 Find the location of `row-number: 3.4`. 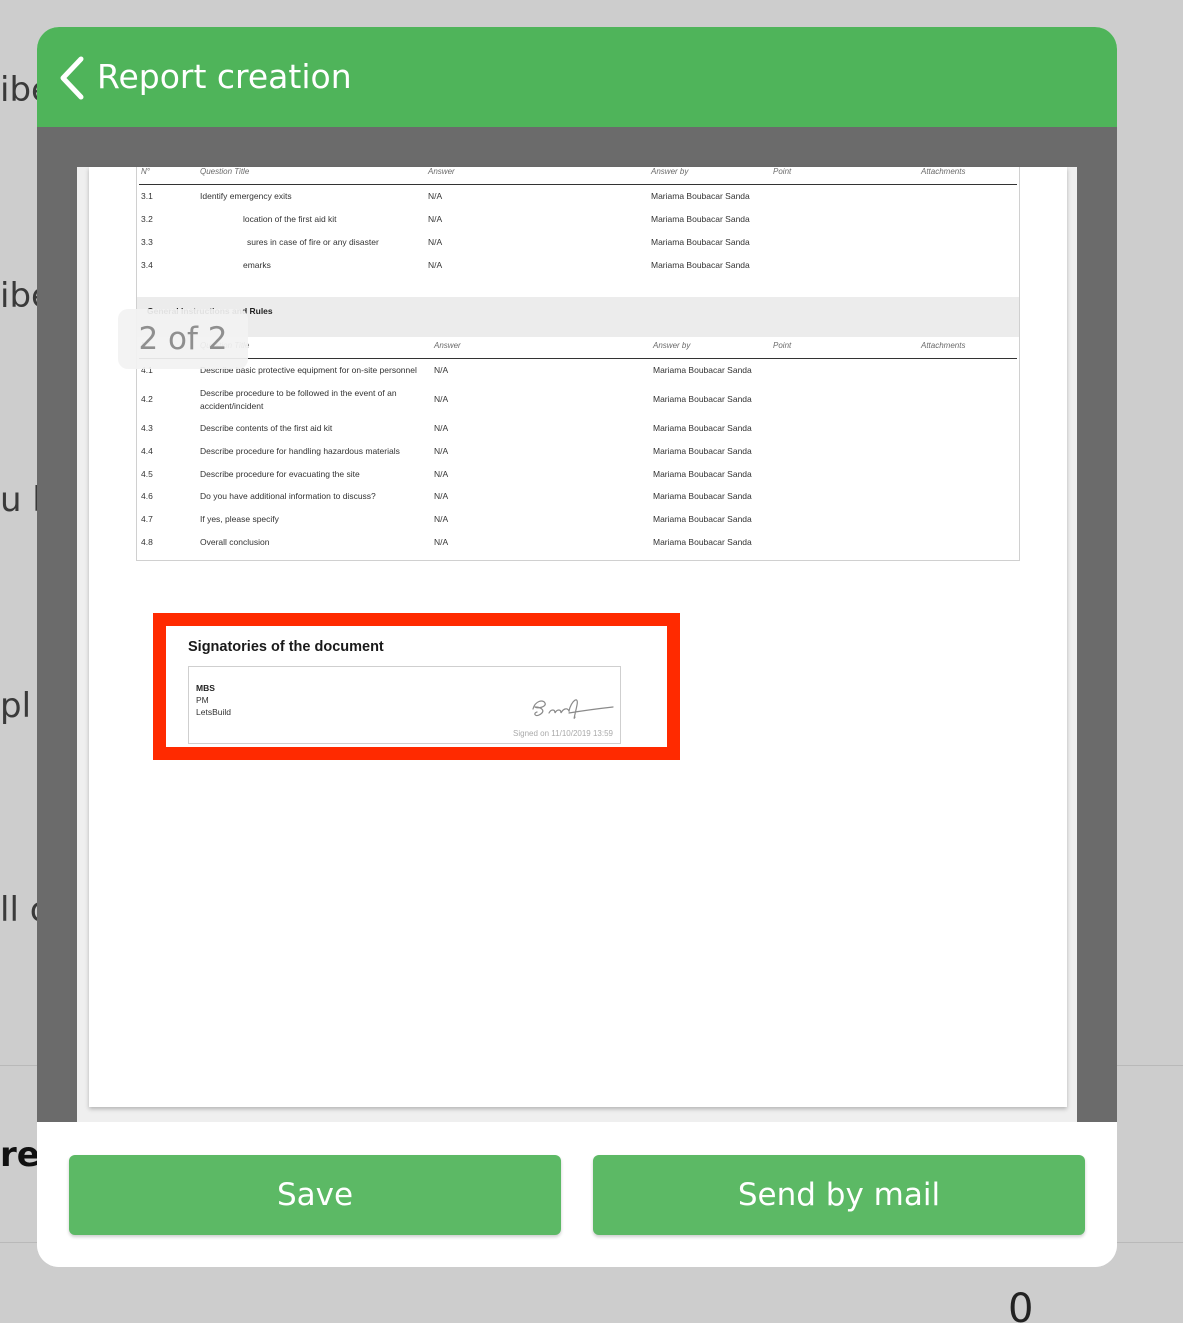

row-number: 3.4 is located at coordinates (147, 265).